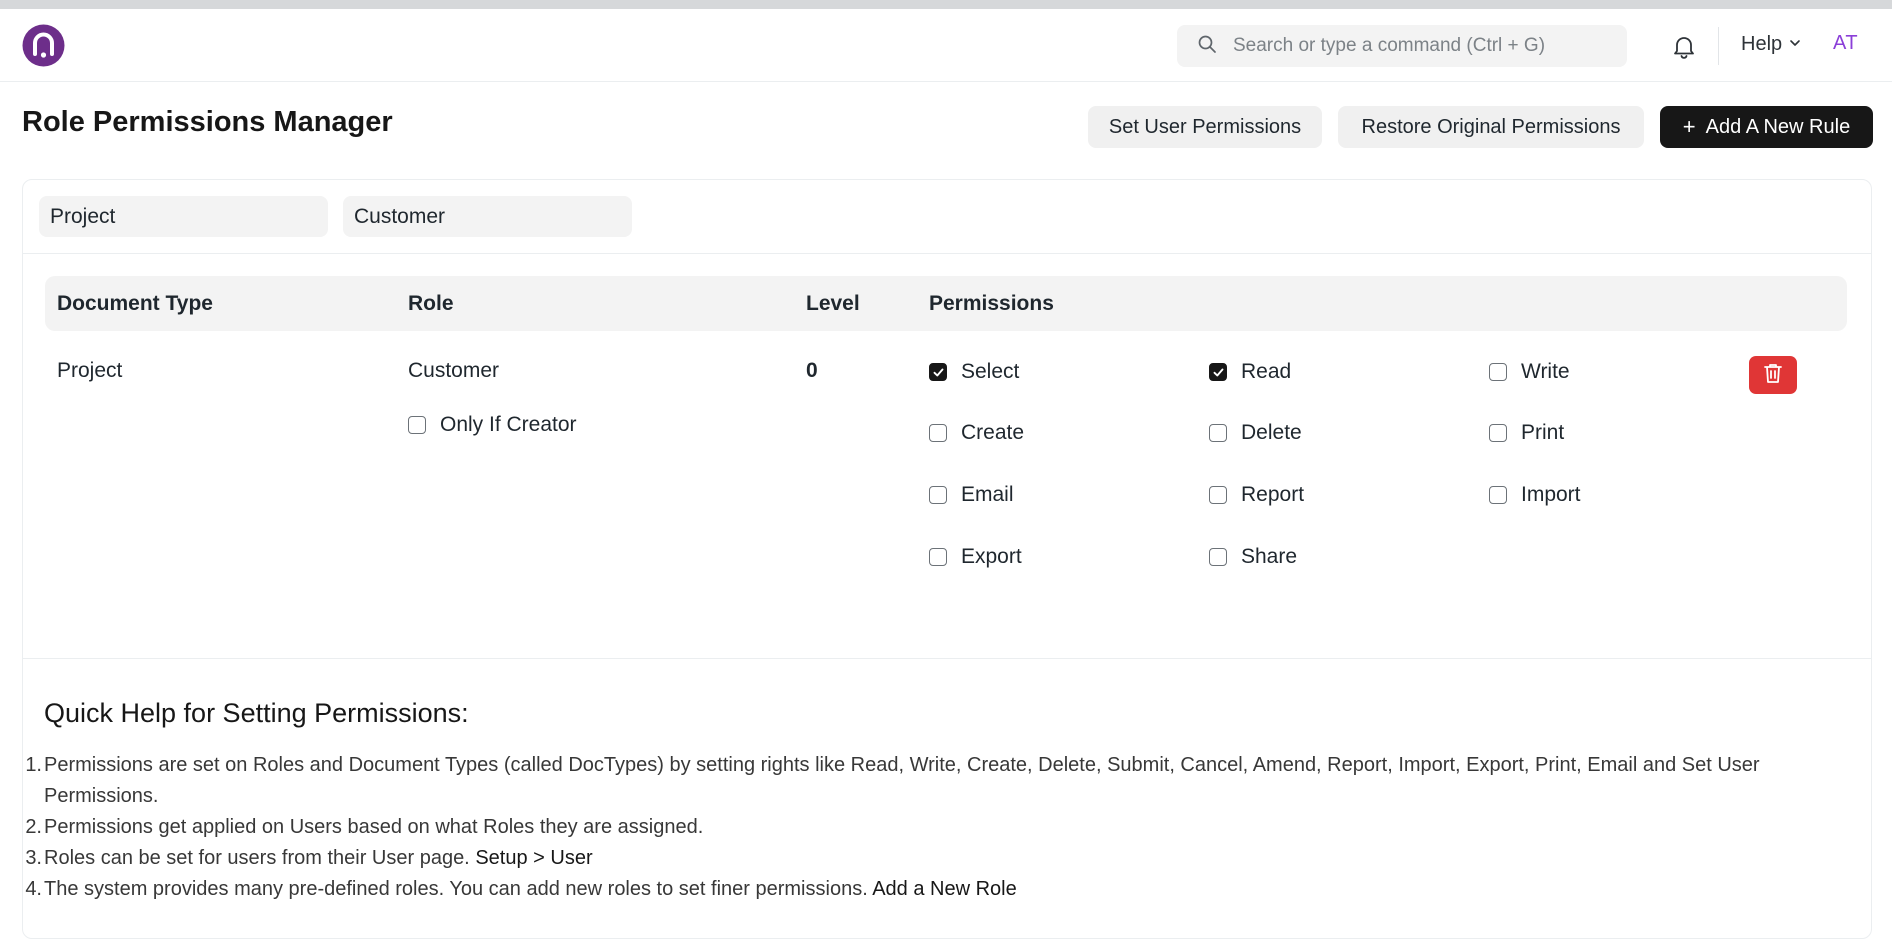 The width and height of the screenshot is (1892, 939). Describe the element at coordinates (1271, 432) in the screenshot. I see `checkbox-label: Delete` at that location.